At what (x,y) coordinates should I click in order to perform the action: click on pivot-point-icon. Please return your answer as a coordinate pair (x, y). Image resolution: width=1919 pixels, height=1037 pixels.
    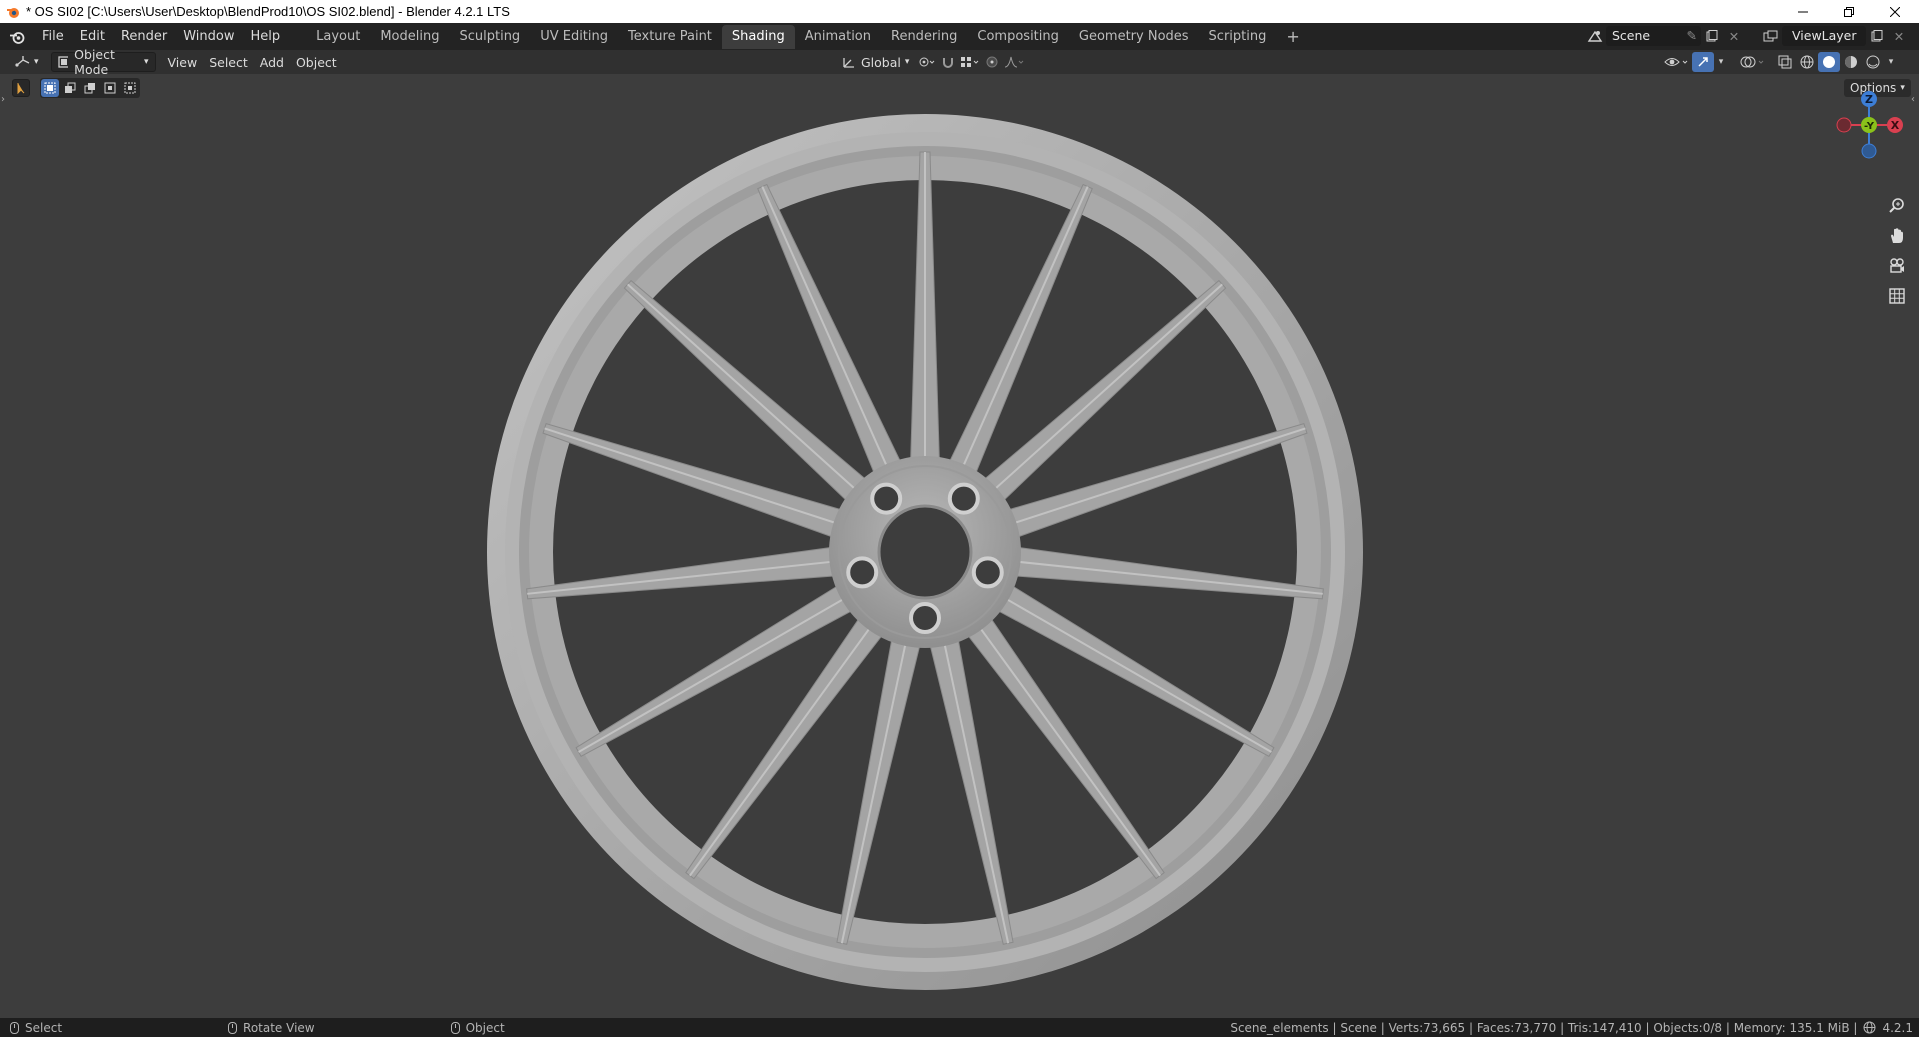
    Looking at the image, I should click on (926, 62).